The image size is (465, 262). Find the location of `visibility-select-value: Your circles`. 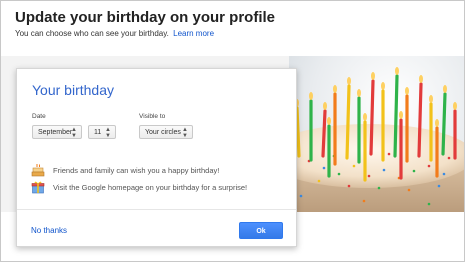

visibility-select-value: Your circles is located at coordinates (163, 132).